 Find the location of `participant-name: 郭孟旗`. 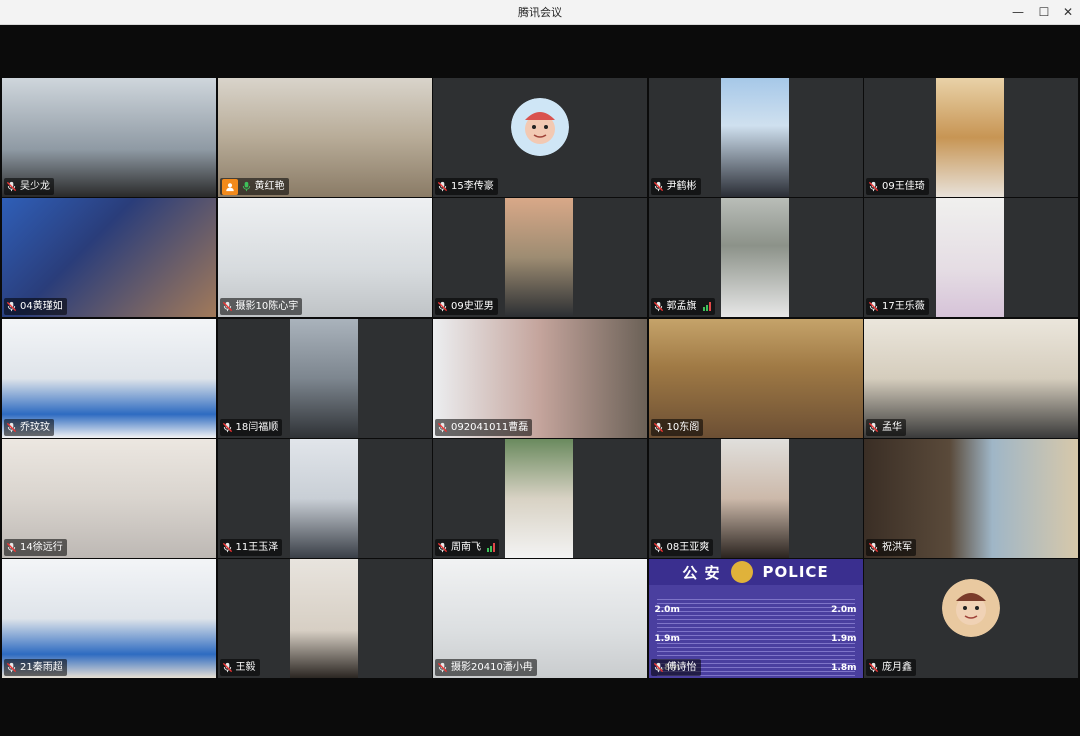

participant-name: 郭孟旗 is located at coordinates (681, 307).